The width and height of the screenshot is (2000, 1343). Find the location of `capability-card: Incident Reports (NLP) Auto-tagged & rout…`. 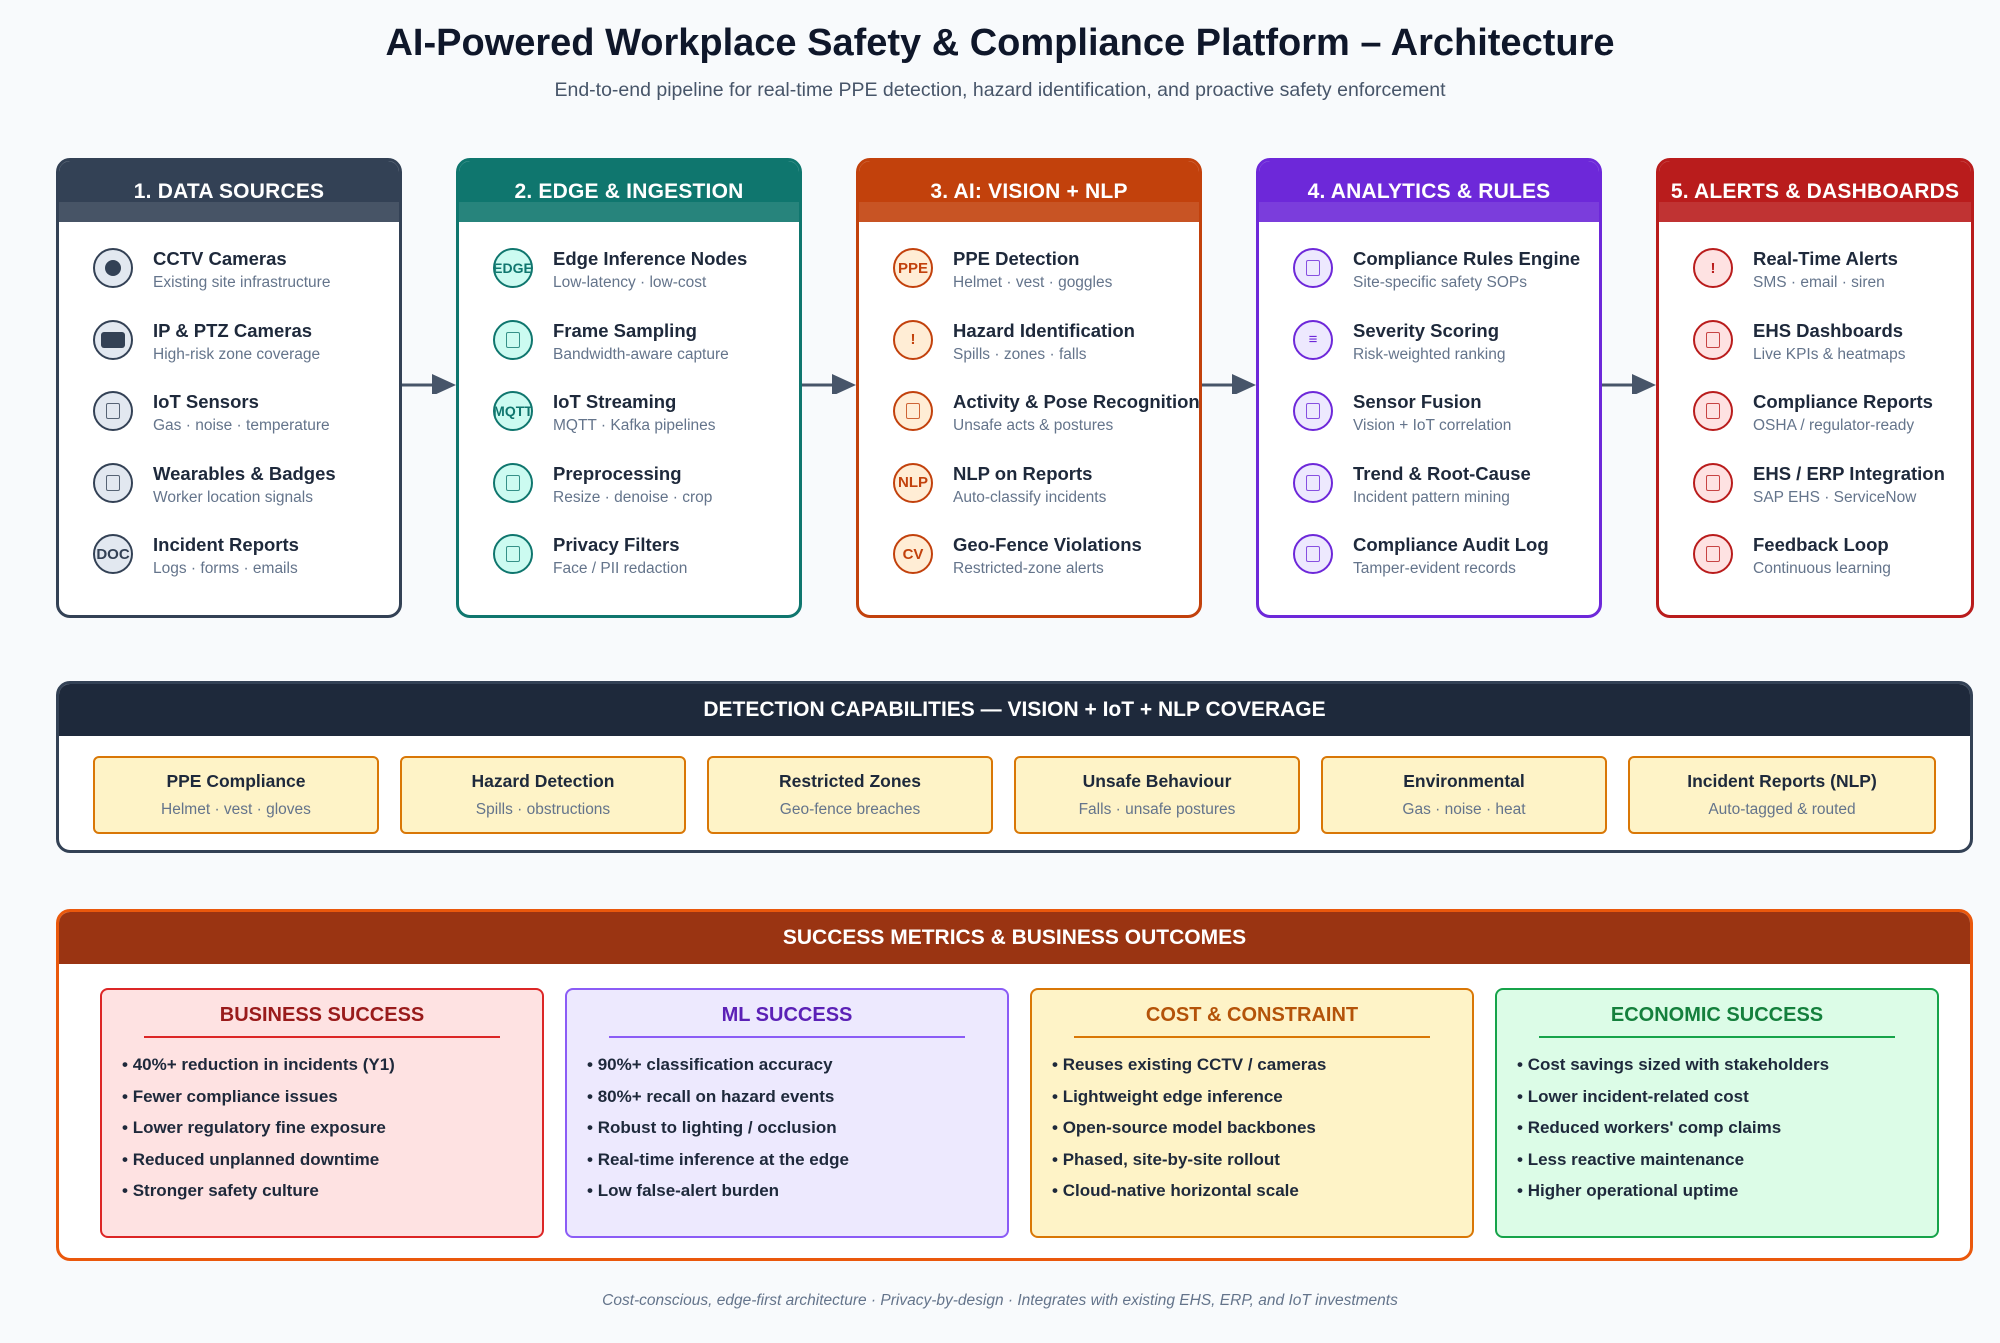

capability-card: Incident Reports (NLP) Auto-tagged & rout… is located at coordinates (1782, 795).